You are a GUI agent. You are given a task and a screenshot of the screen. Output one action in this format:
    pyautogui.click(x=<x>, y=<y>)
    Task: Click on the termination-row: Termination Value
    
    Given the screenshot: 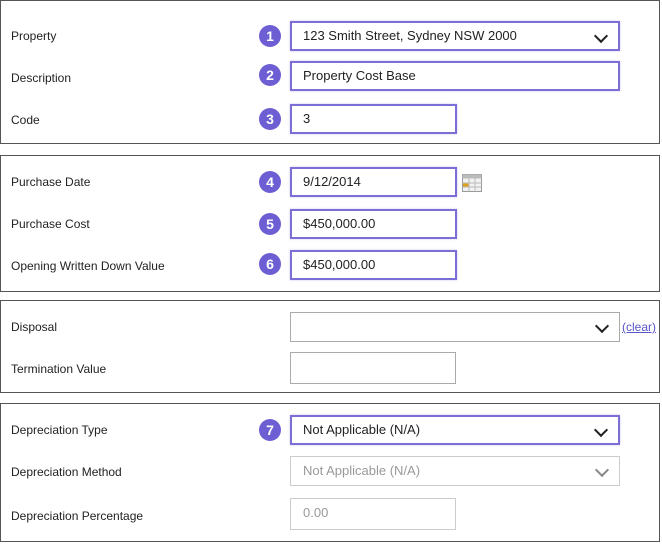 What is the action you would take?
    pyautogui.click(x=330, y=369)
    